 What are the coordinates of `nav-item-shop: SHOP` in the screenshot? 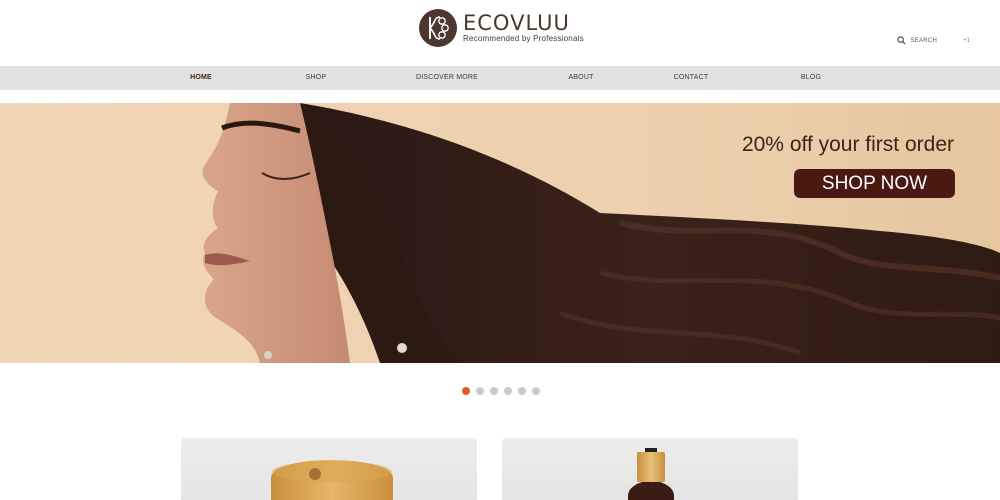 It's located at (316, 78).